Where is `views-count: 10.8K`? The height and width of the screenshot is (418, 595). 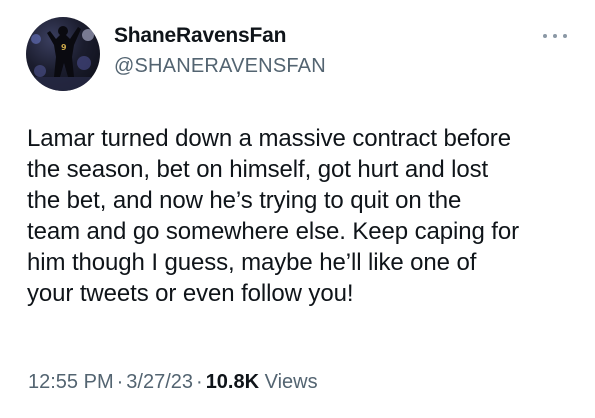
views-count: 10.8K is located at coordinates (232, 382).